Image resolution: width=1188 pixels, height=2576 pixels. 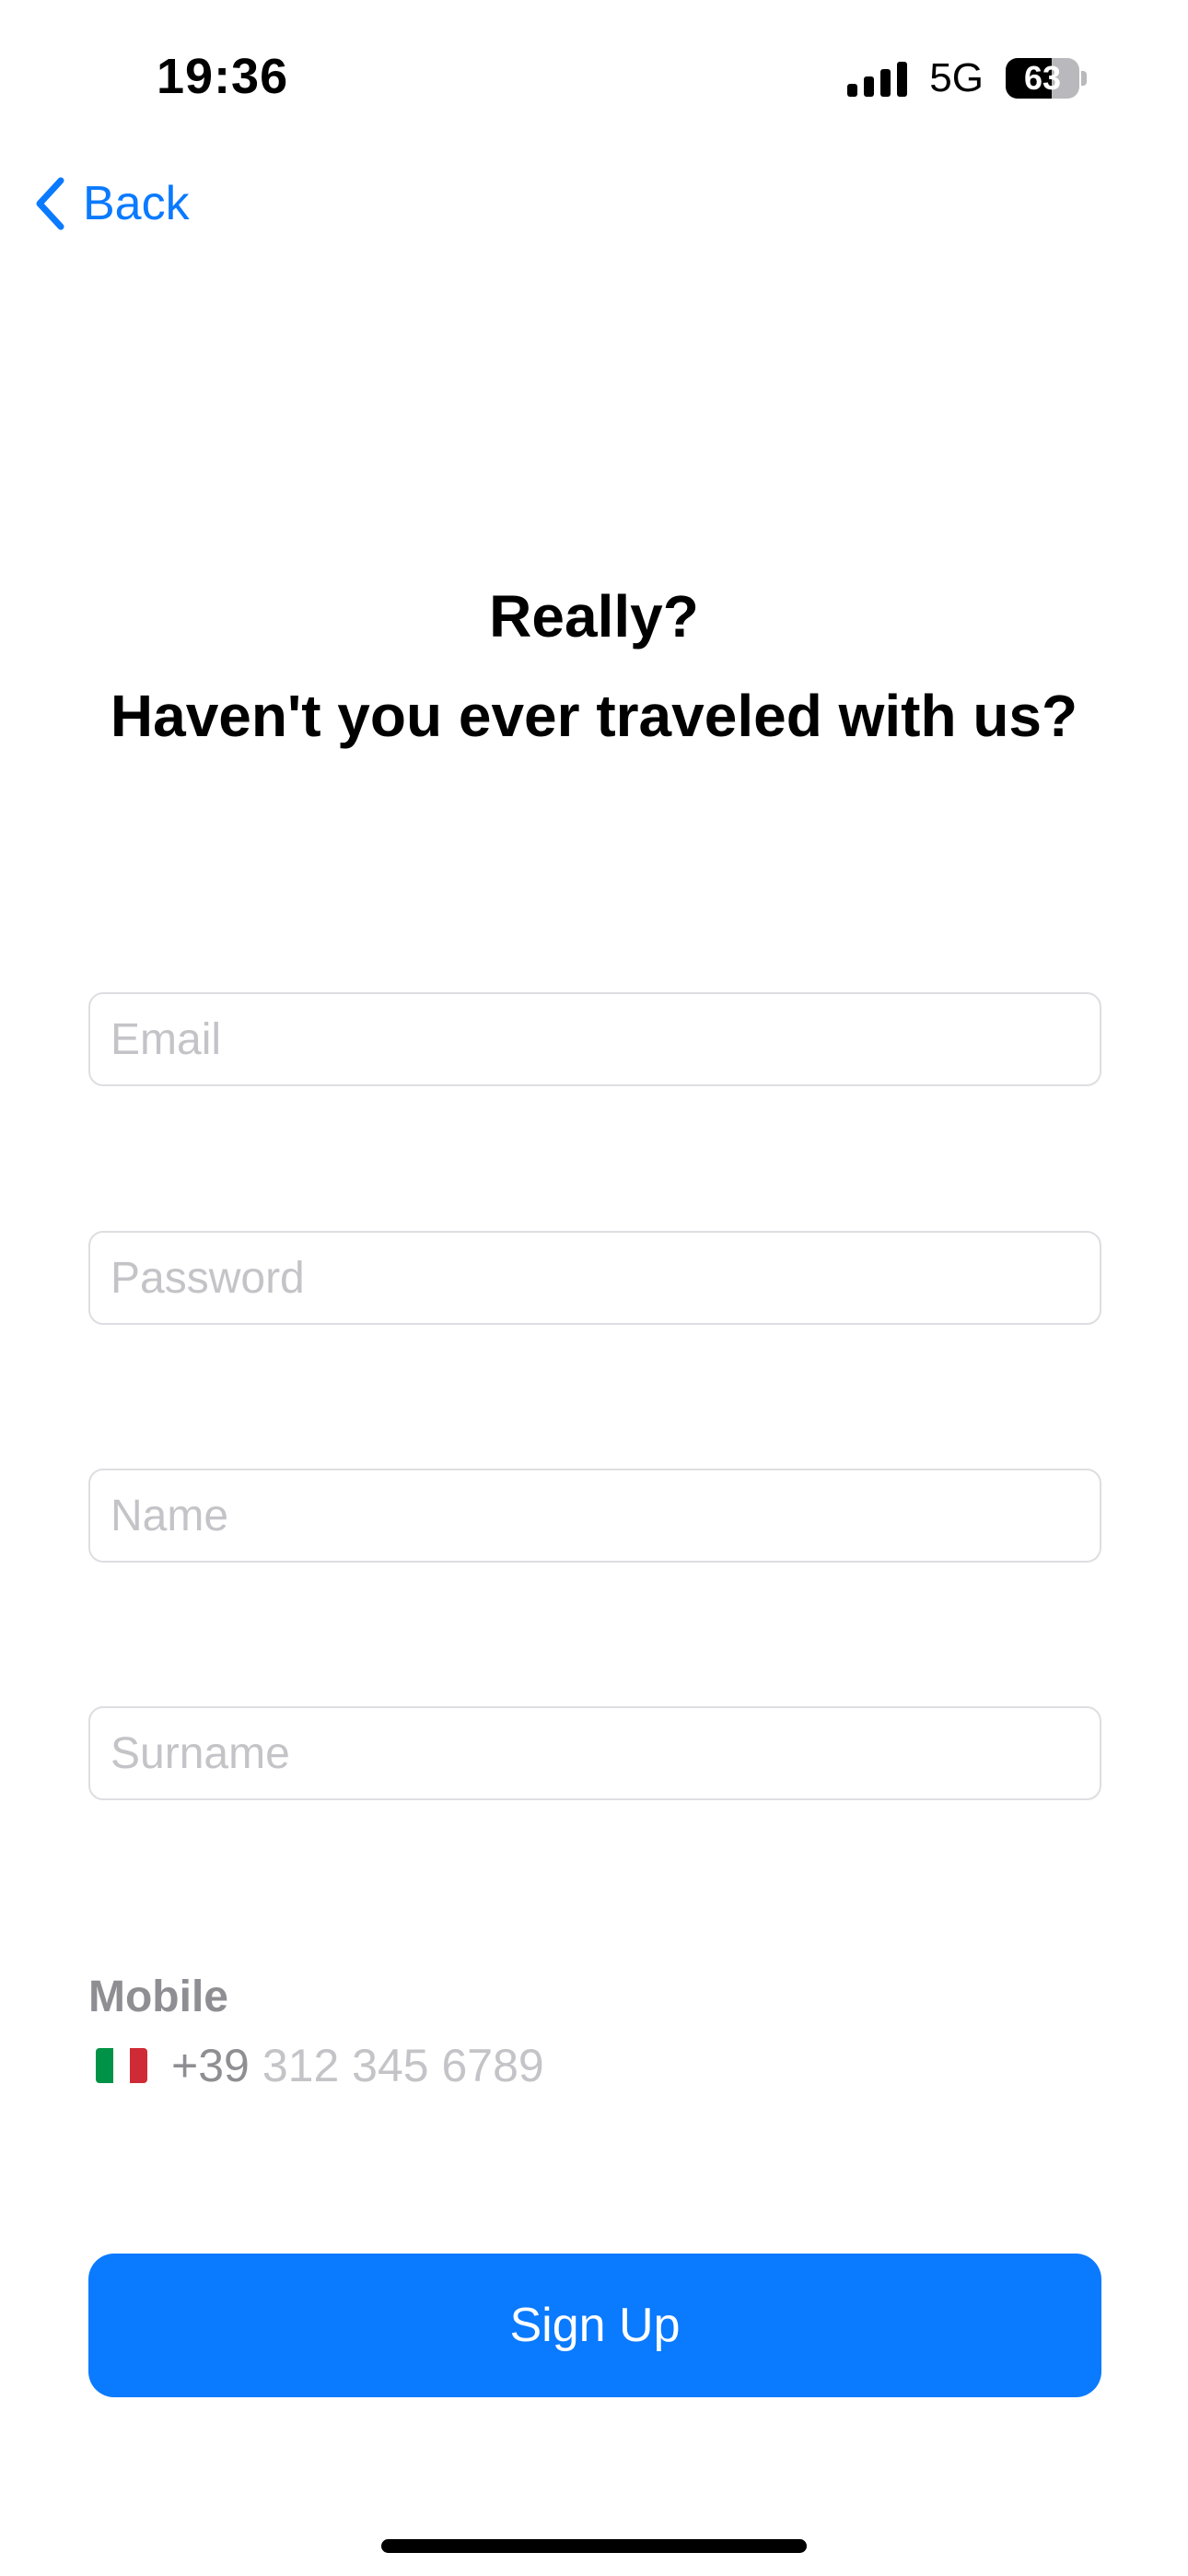 I want to click on signup-button: Sign Up, so click(x=594, y=2325).